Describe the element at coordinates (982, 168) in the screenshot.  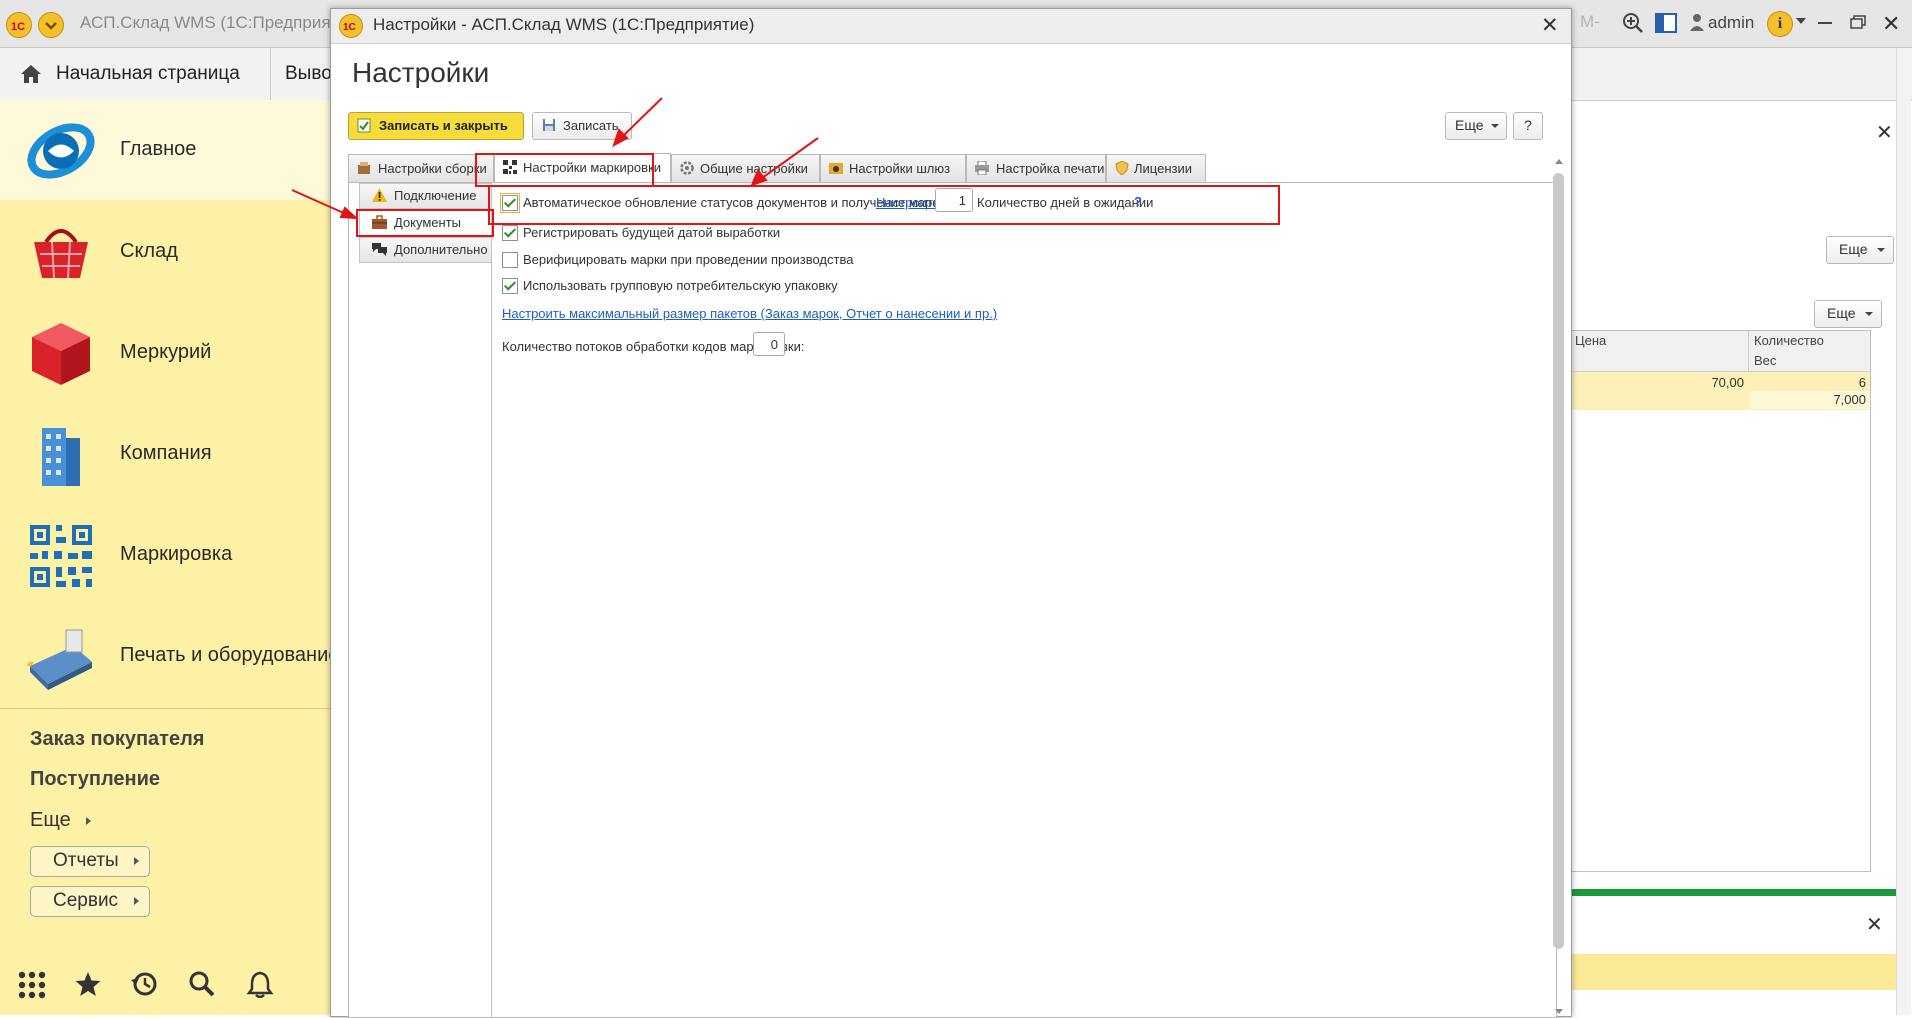
I see `printer-icon` at that location.